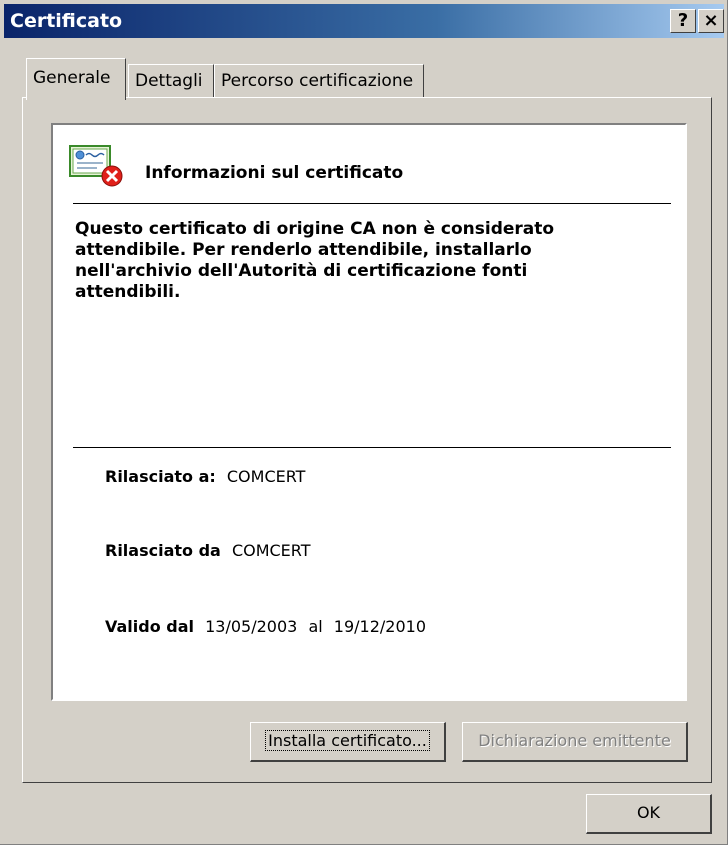  I want to click on close-button: ×, so click(711, 21).